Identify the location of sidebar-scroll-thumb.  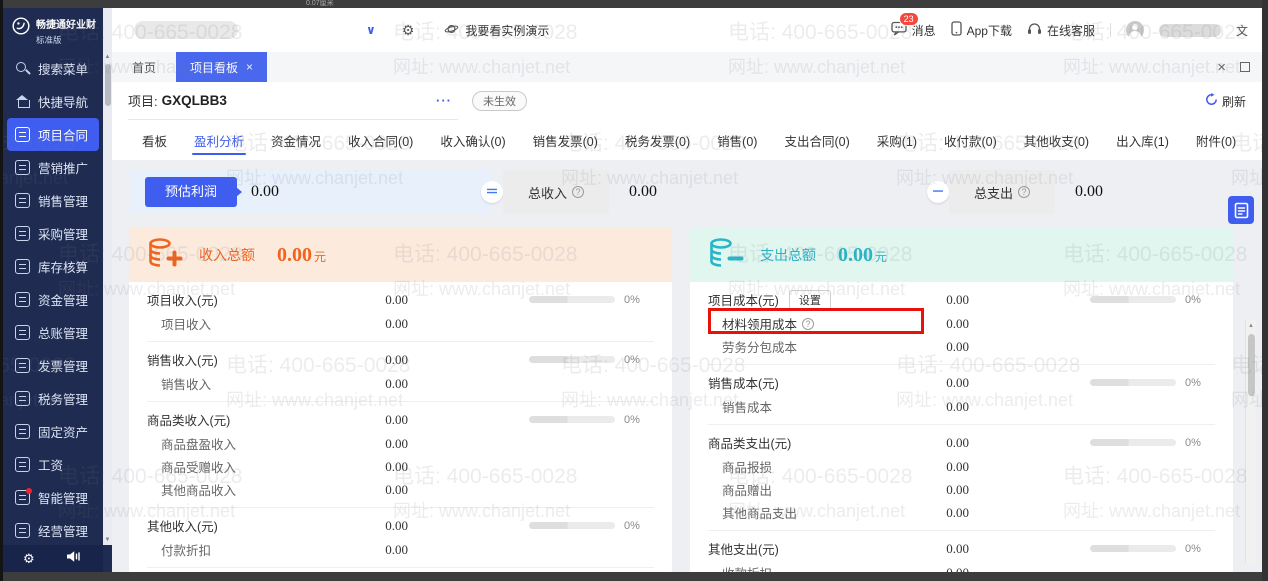
(107, 85).